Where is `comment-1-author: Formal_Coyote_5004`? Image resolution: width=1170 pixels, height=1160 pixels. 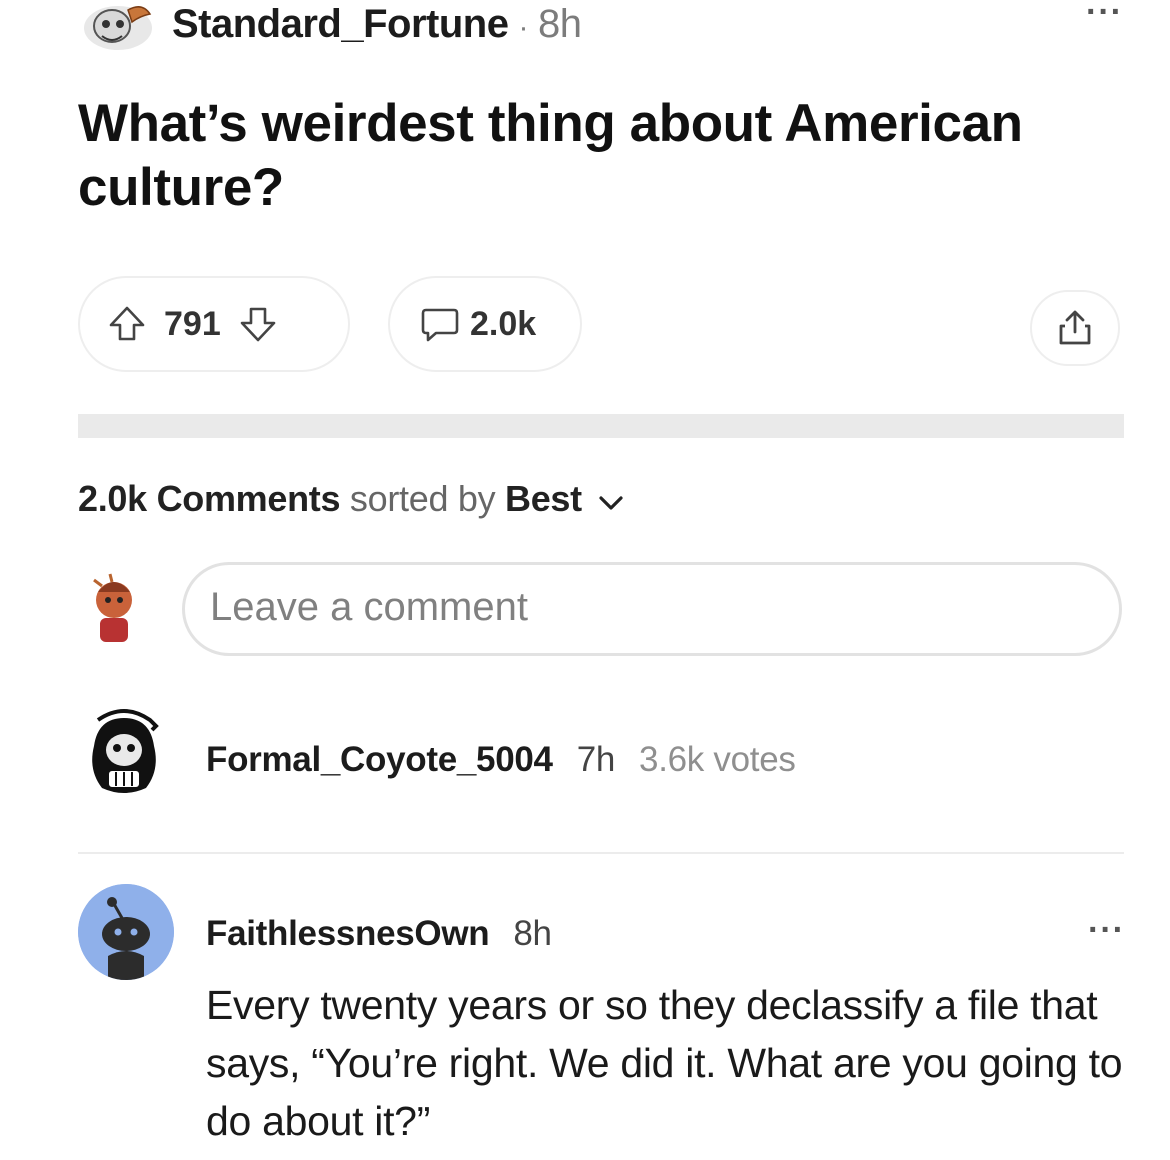 comment-1-author: Formal_Coyote_5004 is located at coordinates (379, 759).